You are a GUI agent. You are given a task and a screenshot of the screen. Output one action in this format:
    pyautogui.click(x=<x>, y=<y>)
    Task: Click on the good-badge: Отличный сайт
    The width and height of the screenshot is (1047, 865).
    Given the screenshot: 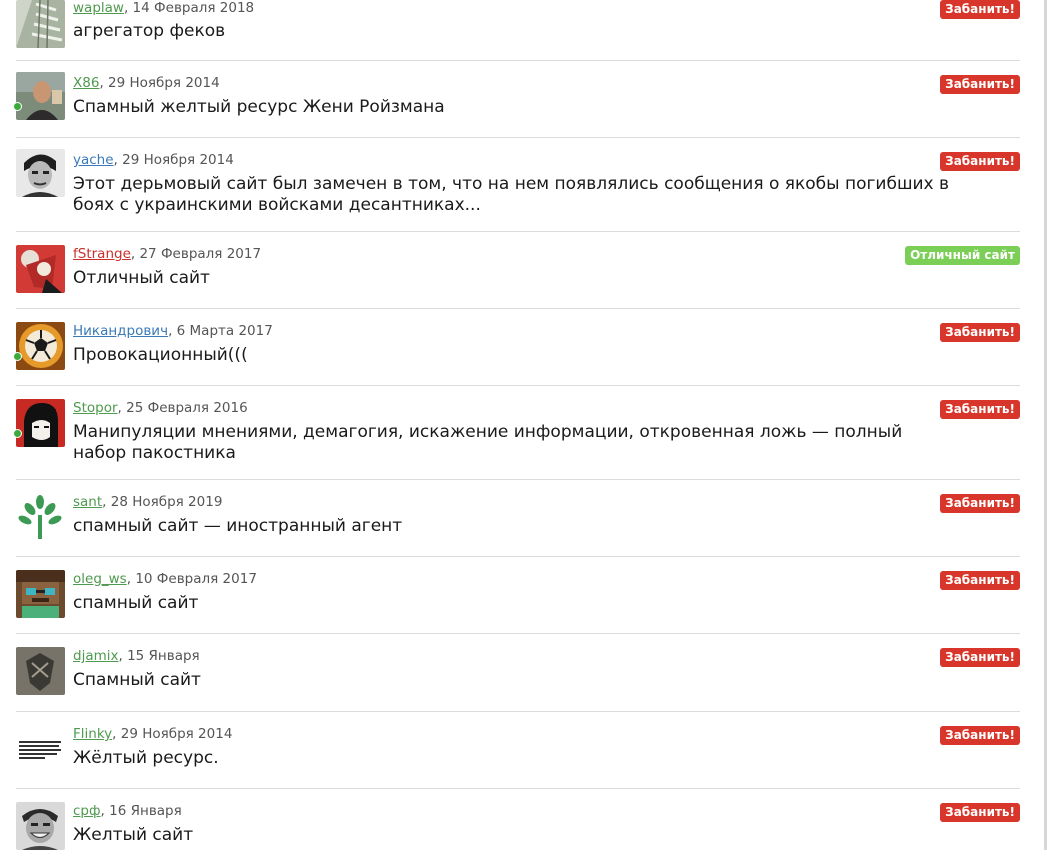 What is the action you would take?
    pyautogui.click(x=962, y=255)
    